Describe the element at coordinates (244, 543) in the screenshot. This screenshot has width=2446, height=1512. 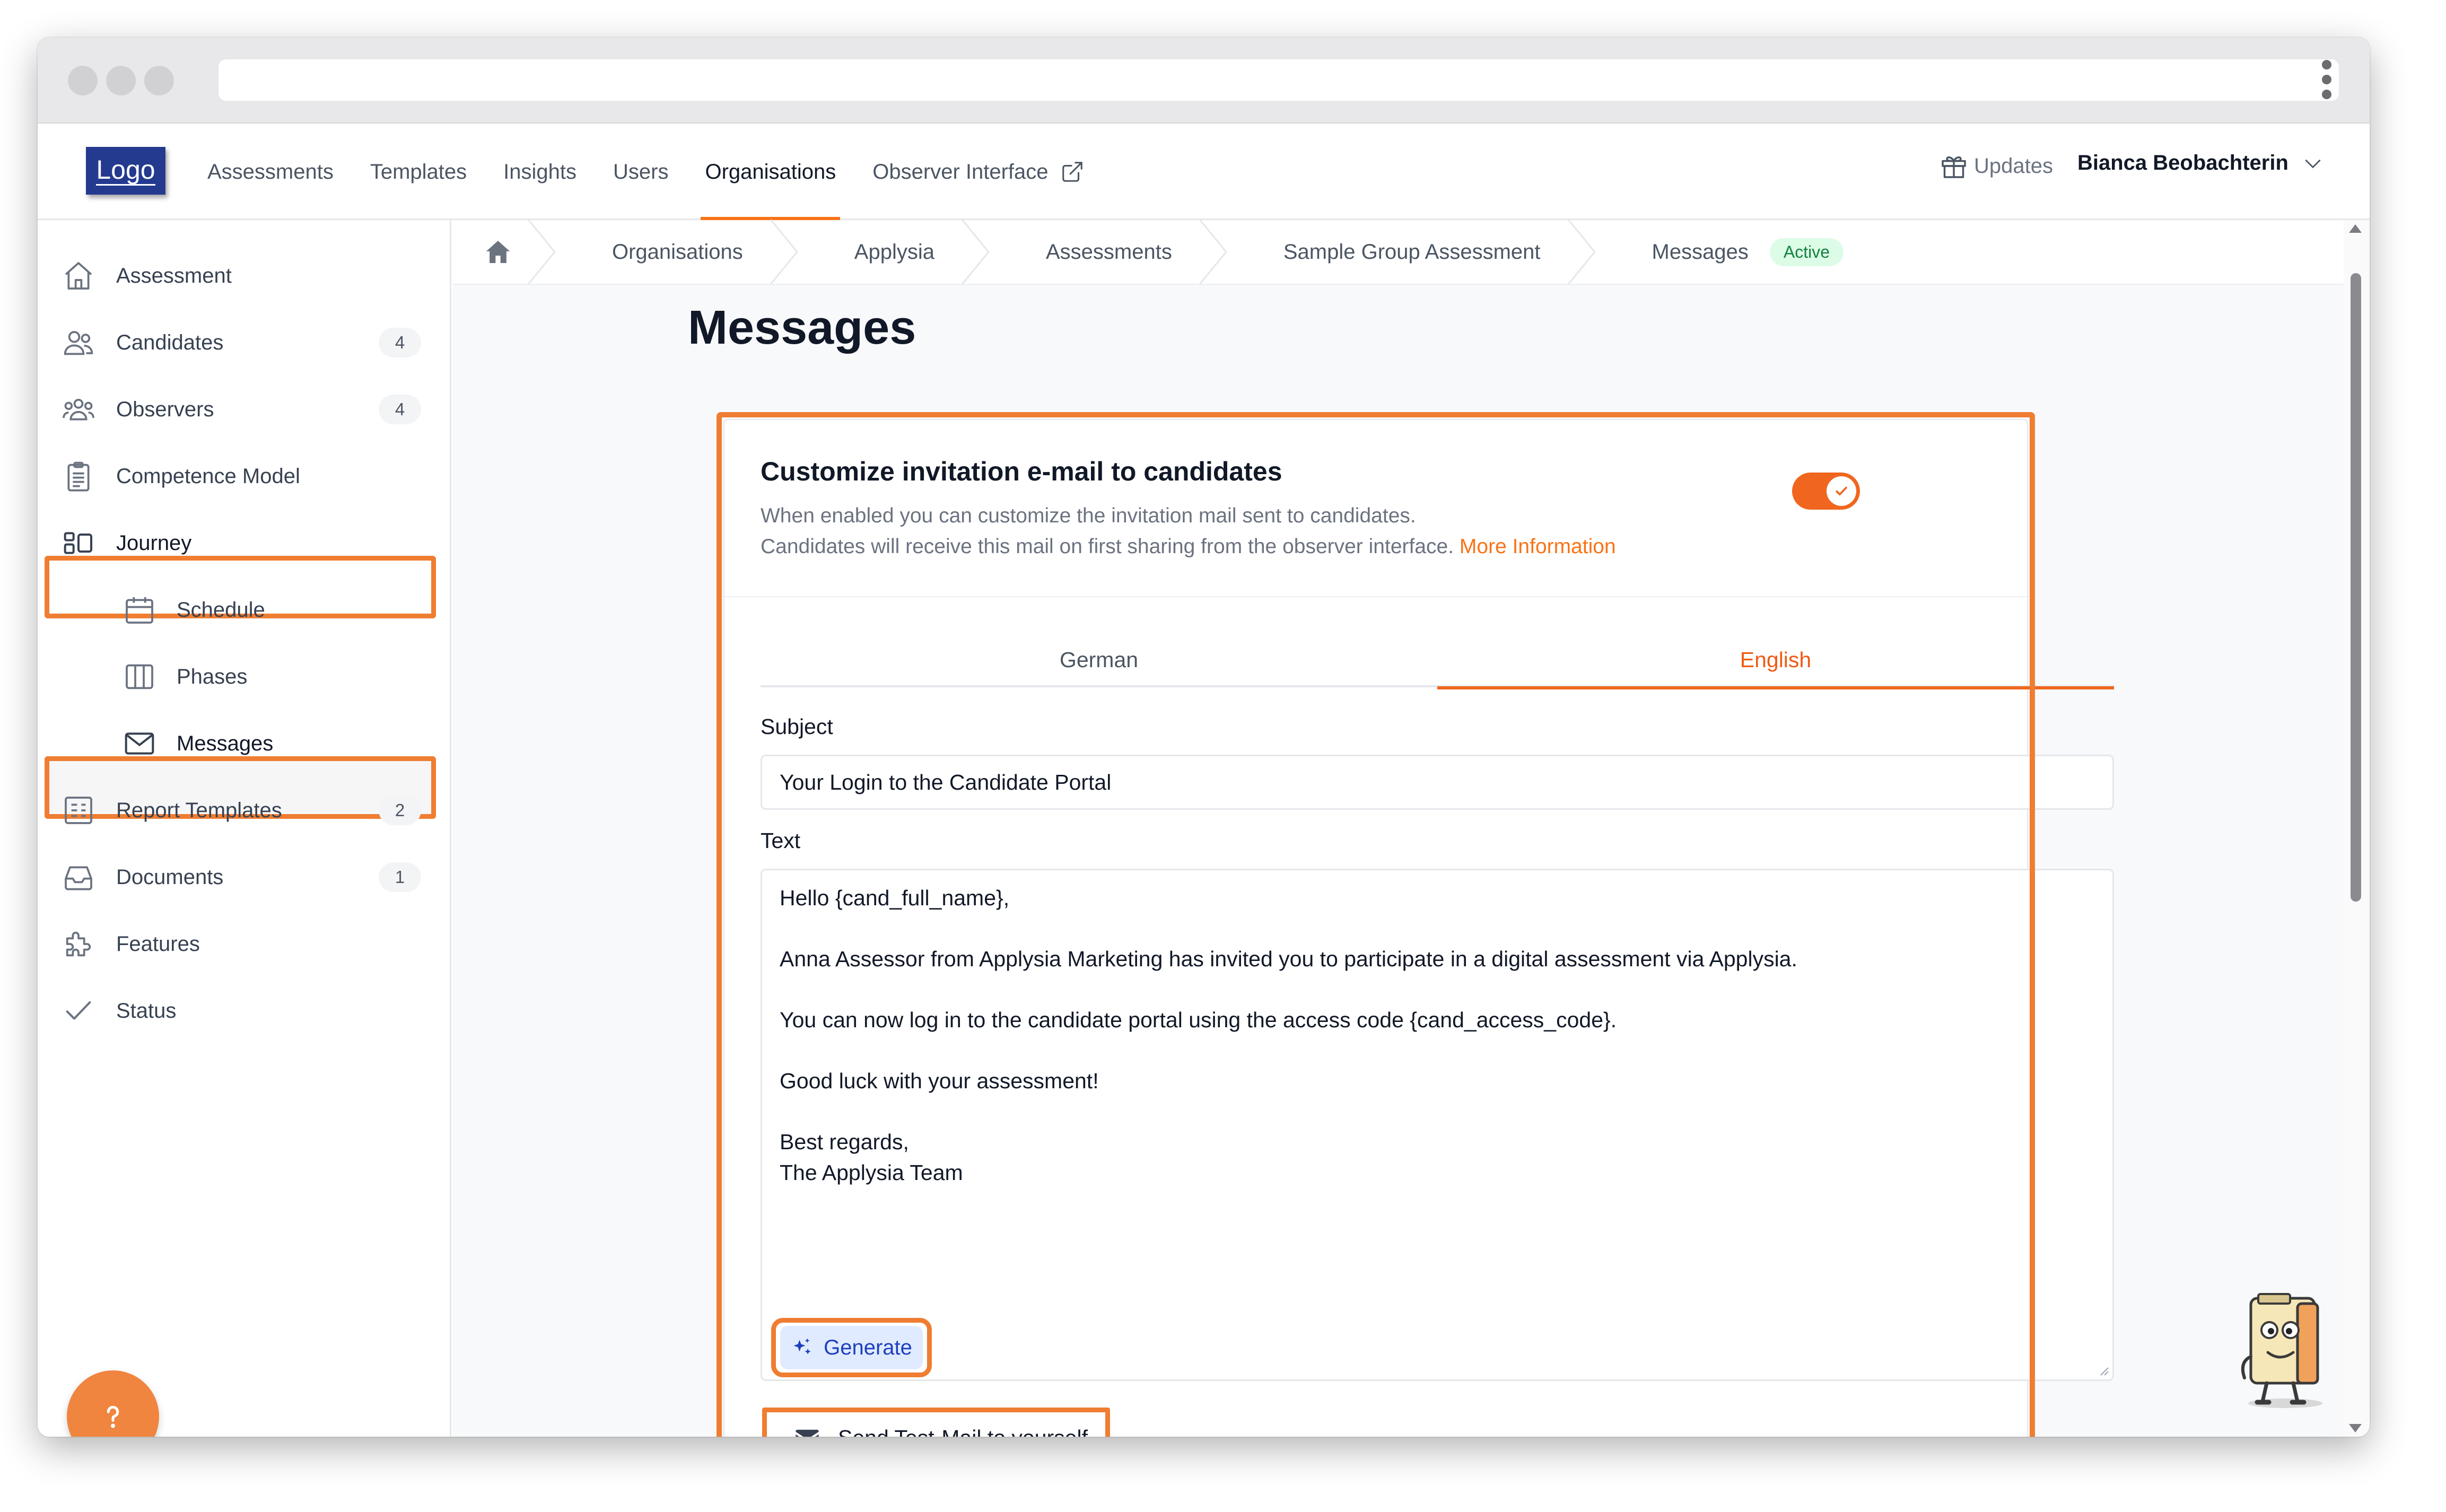
I see `sidebar-item-journey: Journey` at that location.